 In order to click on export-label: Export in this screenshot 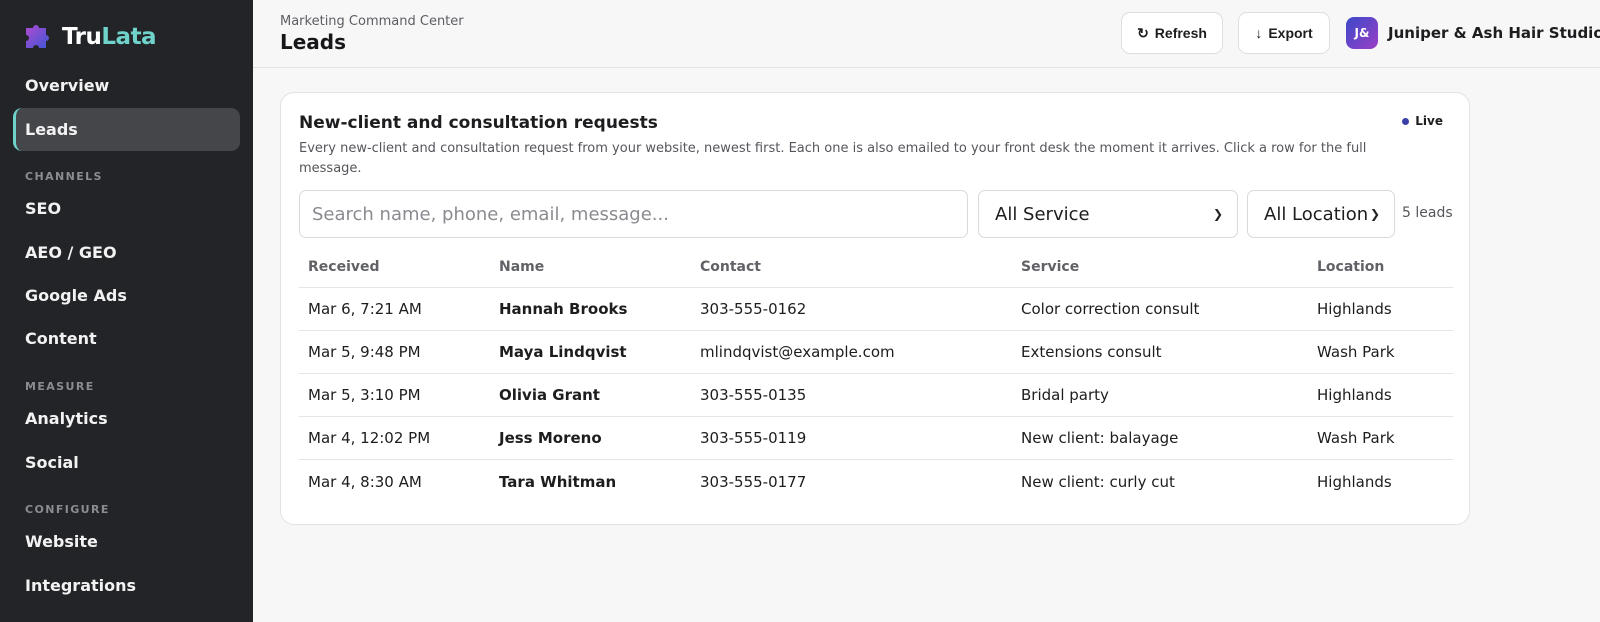, I will do `click(1290, 33)`.